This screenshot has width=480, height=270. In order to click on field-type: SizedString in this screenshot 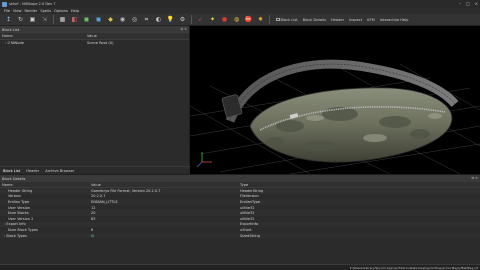, I will do `click(250, 235)`.